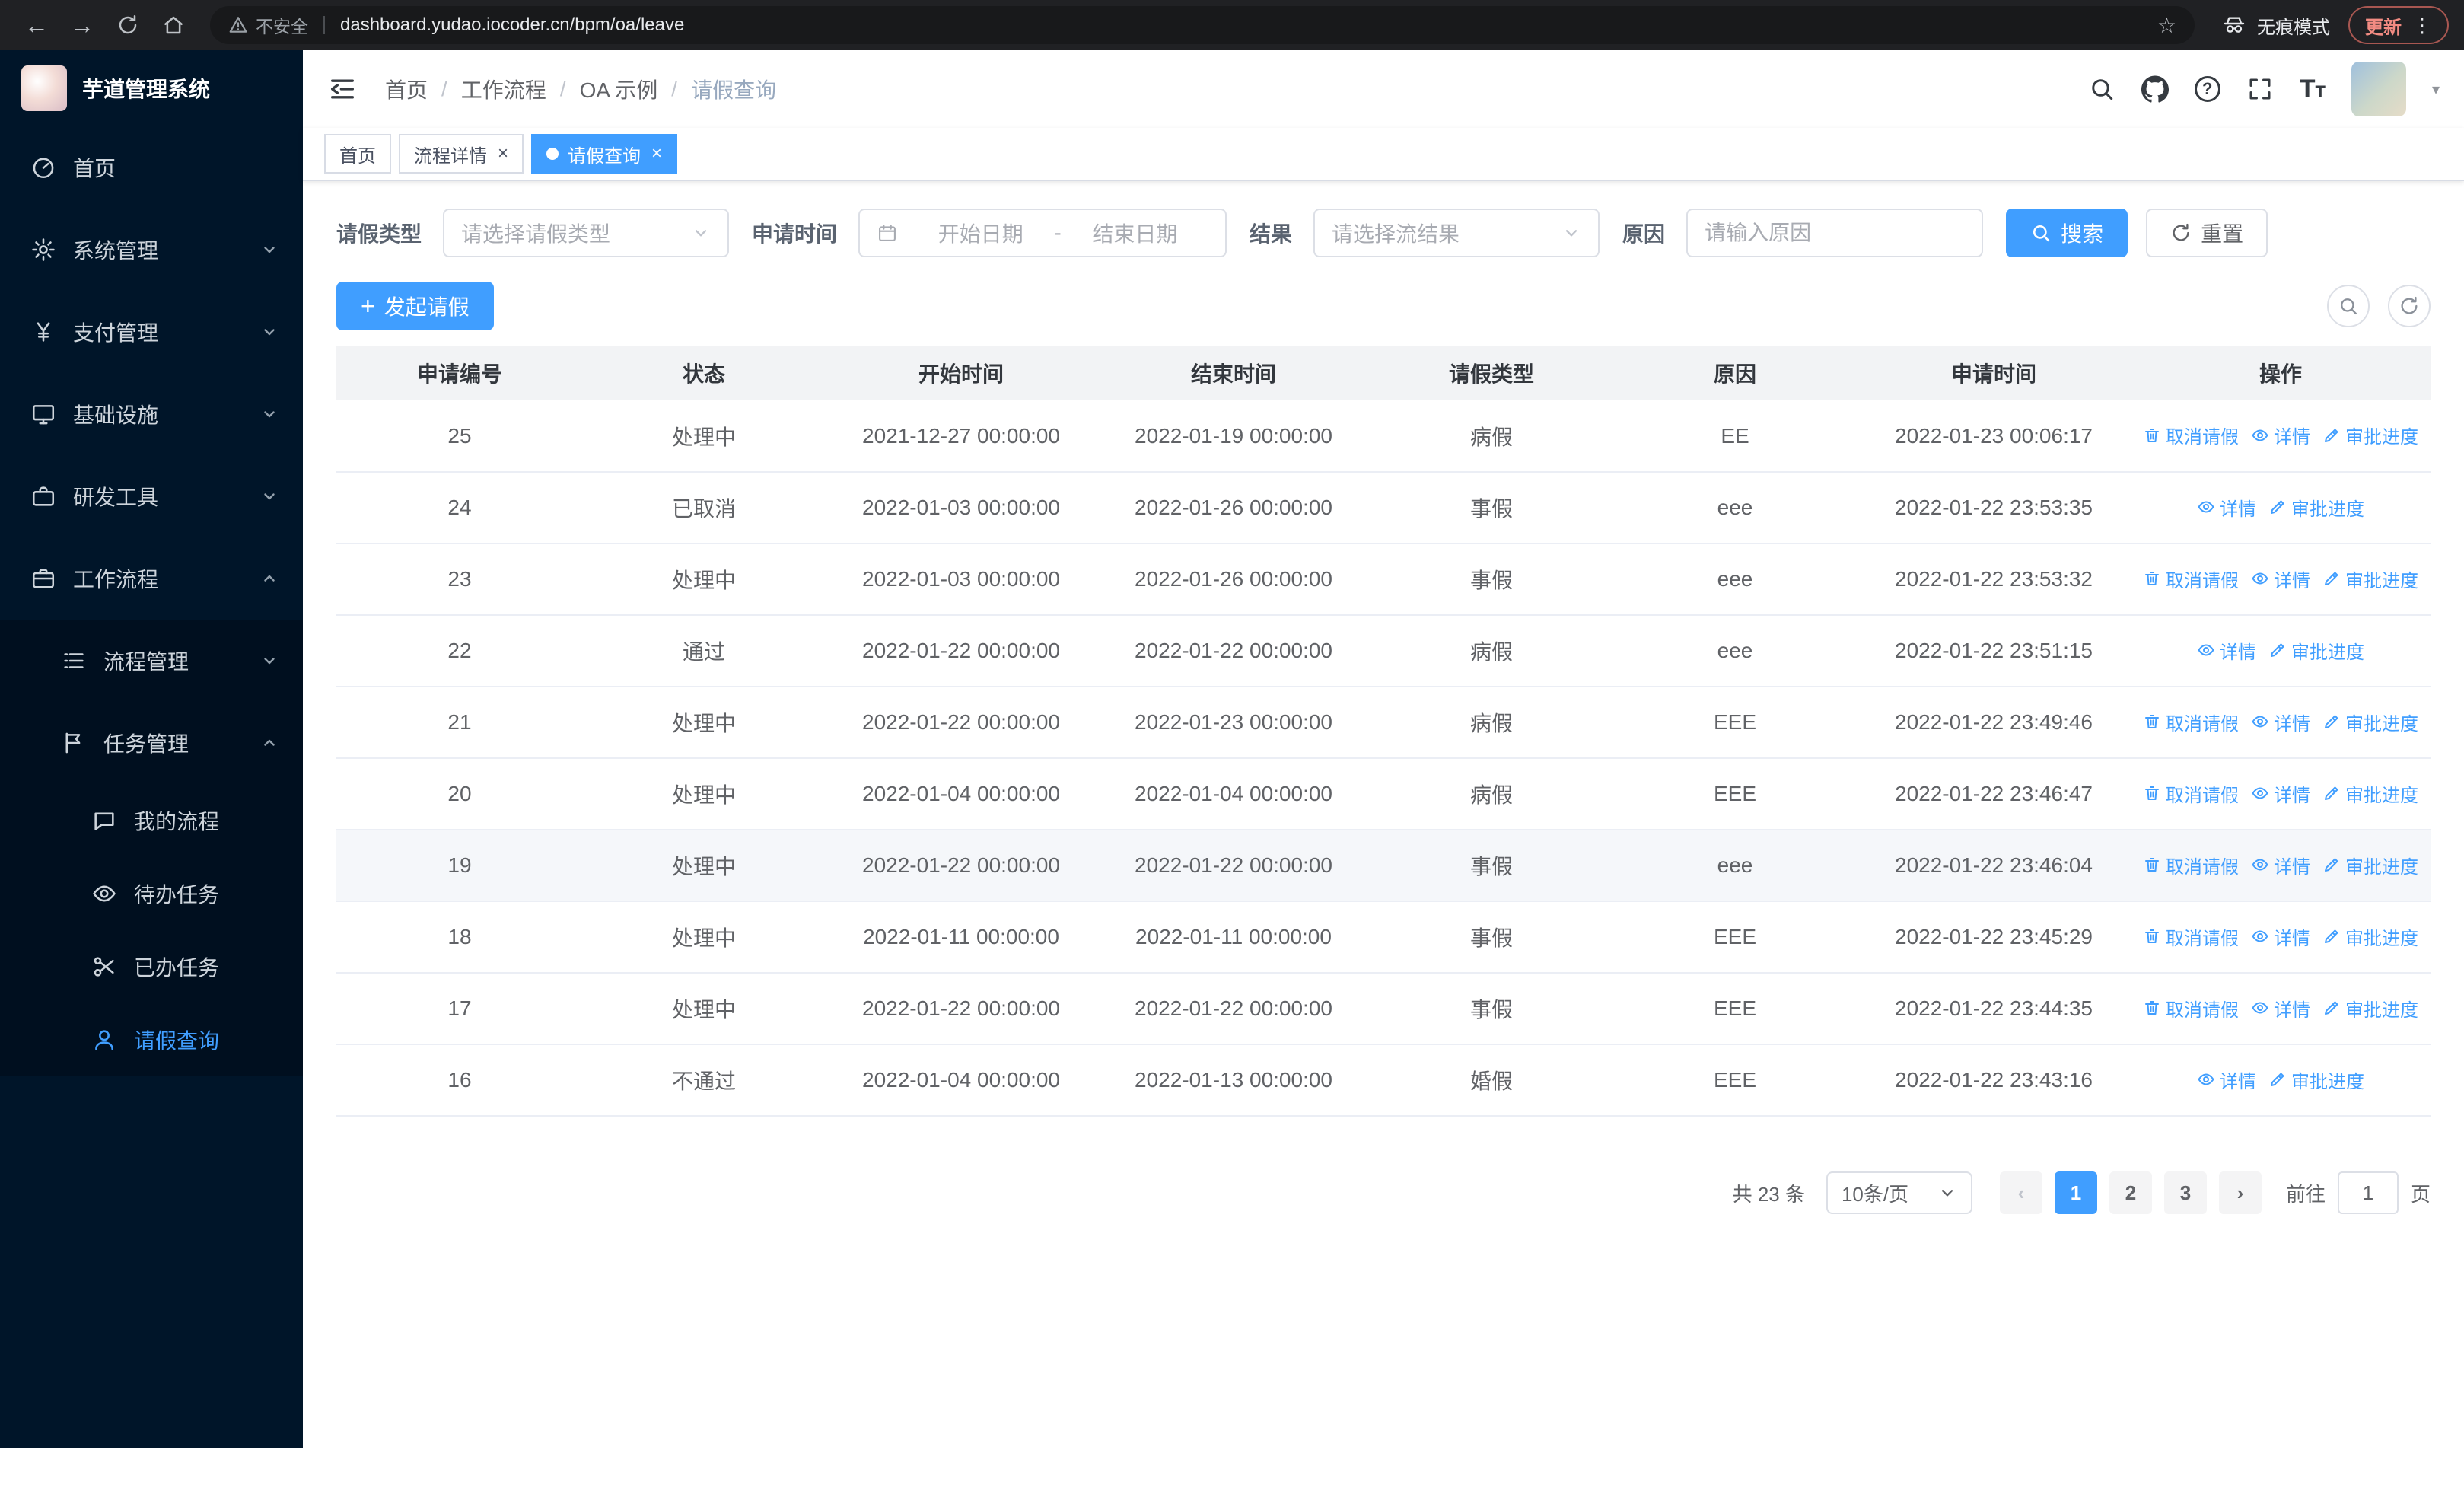 The width and height of the screenshot is (2464, 1495). I want to click on sidebar-item-todo-tasks: 待办任务, so click(151, 894).